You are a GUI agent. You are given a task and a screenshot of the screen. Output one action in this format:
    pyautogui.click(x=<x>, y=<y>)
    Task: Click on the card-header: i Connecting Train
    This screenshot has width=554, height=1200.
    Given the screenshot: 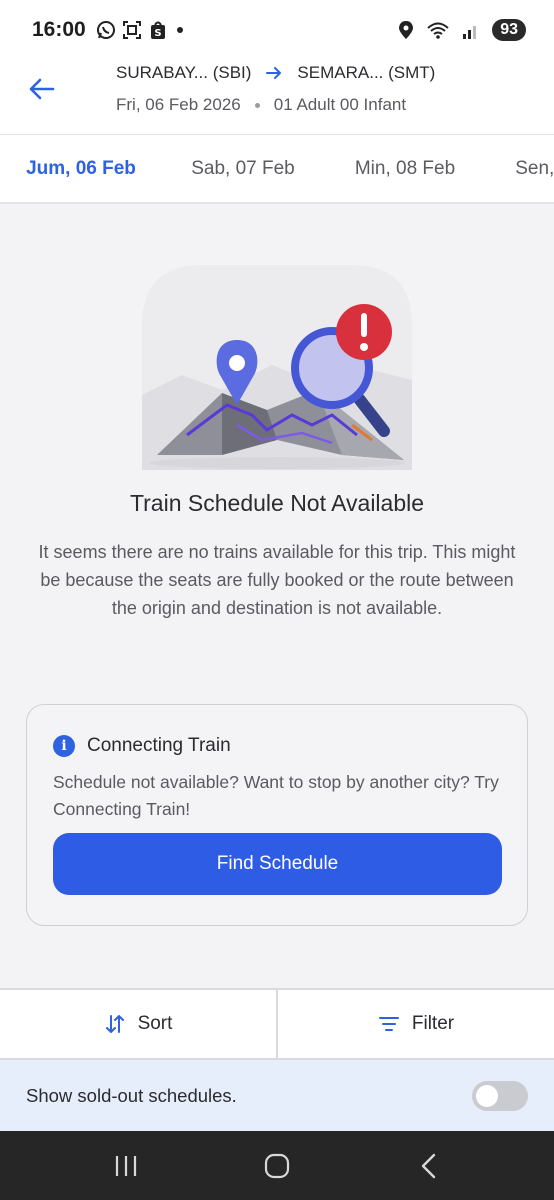 What is the action you would take?
    pyautogui.click(x=142, y=746)
    